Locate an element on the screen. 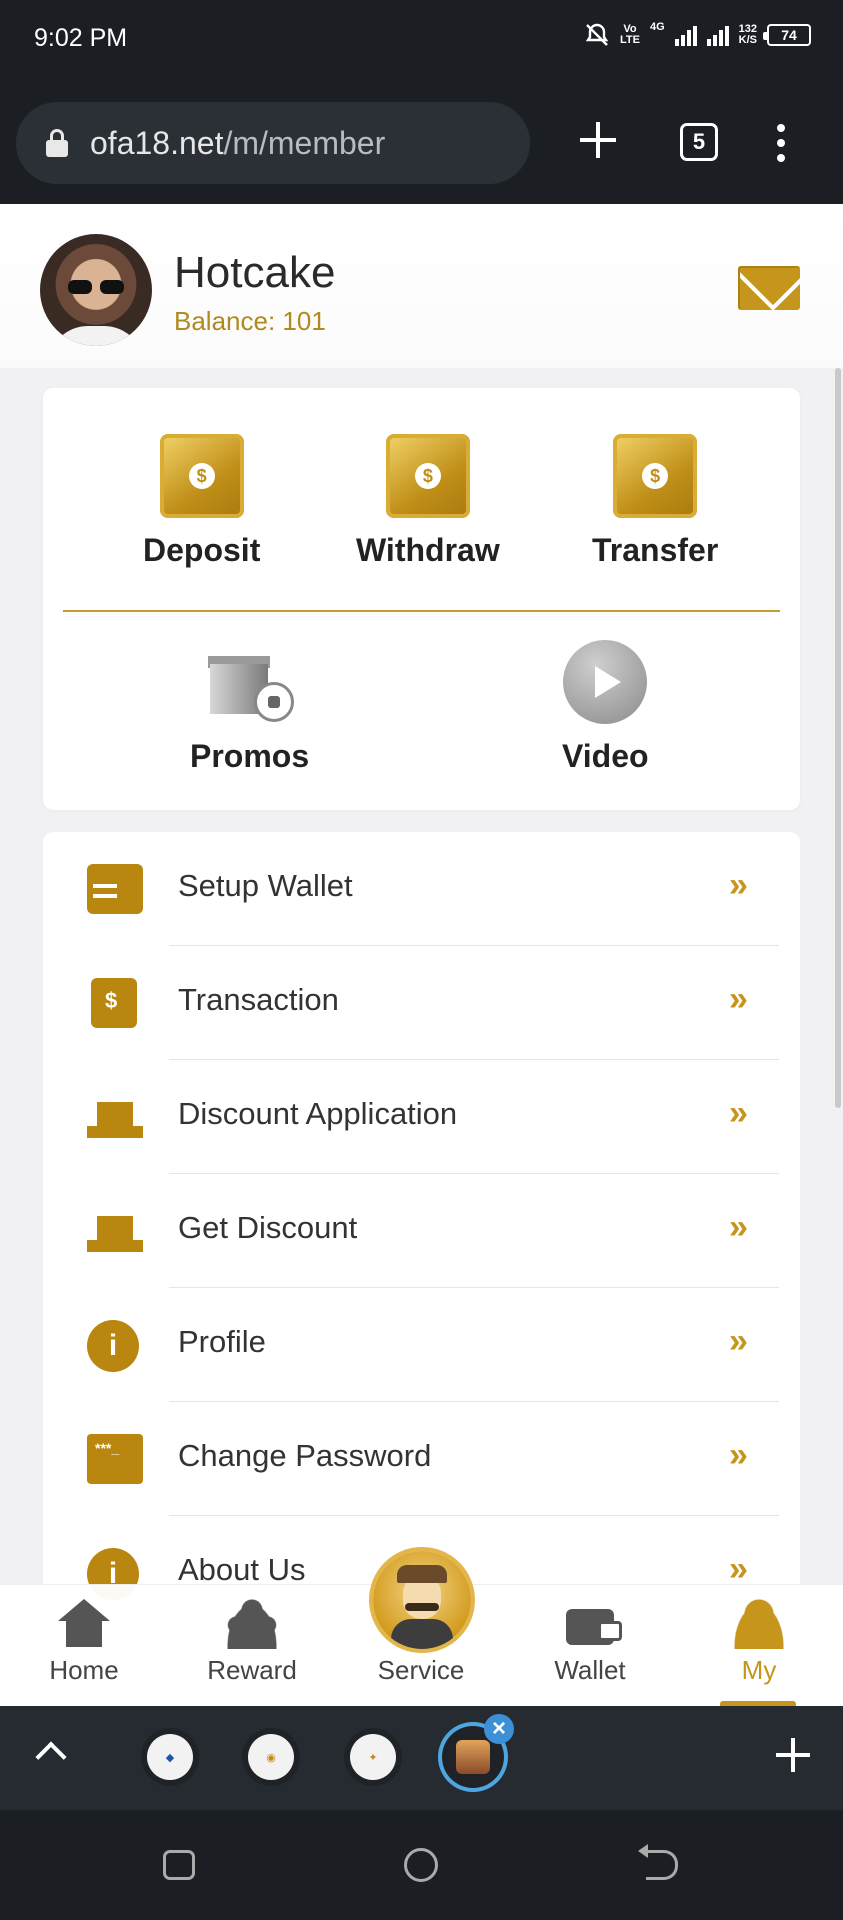  promos-button: Promos is located at coordinates (249, 707).